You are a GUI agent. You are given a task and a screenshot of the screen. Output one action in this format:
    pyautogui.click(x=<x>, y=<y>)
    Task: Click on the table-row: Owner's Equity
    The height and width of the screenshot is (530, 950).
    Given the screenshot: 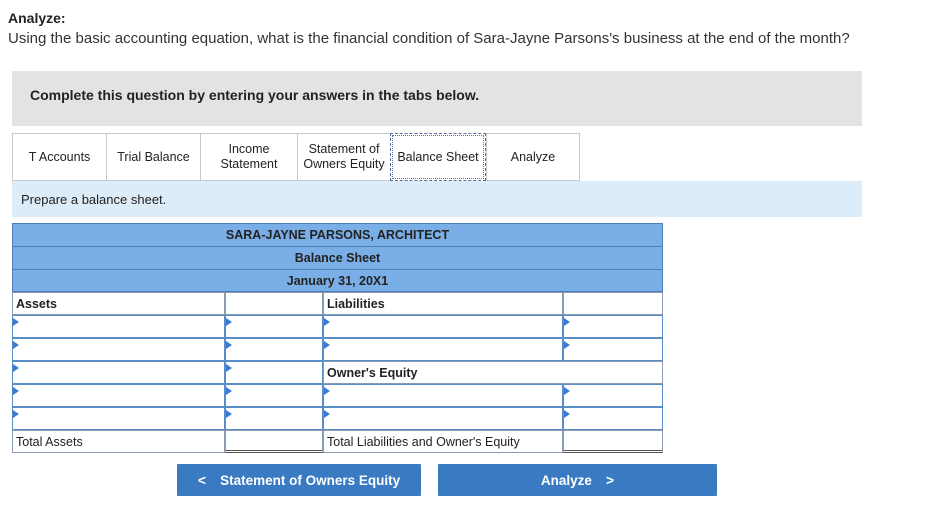 What is the action you would take?
    pyautogui.click(x=337, y=372)
    